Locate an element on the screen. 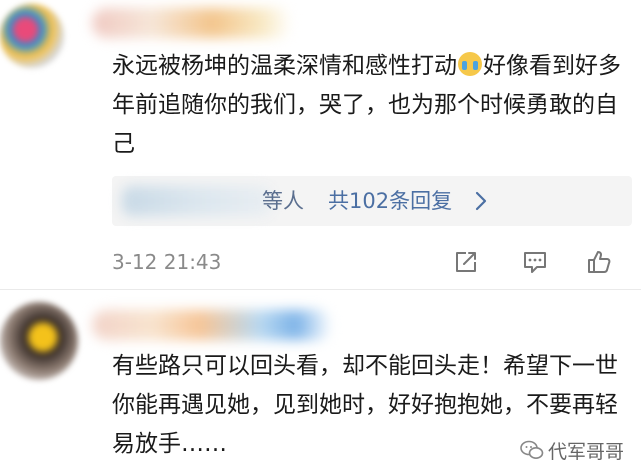 This screenshot has width=641, height=469. timestamp: 3-12 21:43 is located at coordinates (167, 262).